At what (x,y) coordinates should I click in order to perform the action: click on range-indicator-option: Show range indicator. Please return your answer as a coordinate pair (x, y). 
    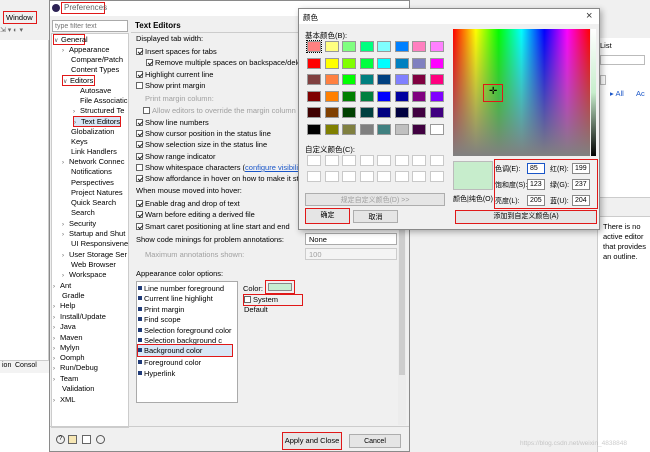
    Looking at the image, I should click on (175, 156).